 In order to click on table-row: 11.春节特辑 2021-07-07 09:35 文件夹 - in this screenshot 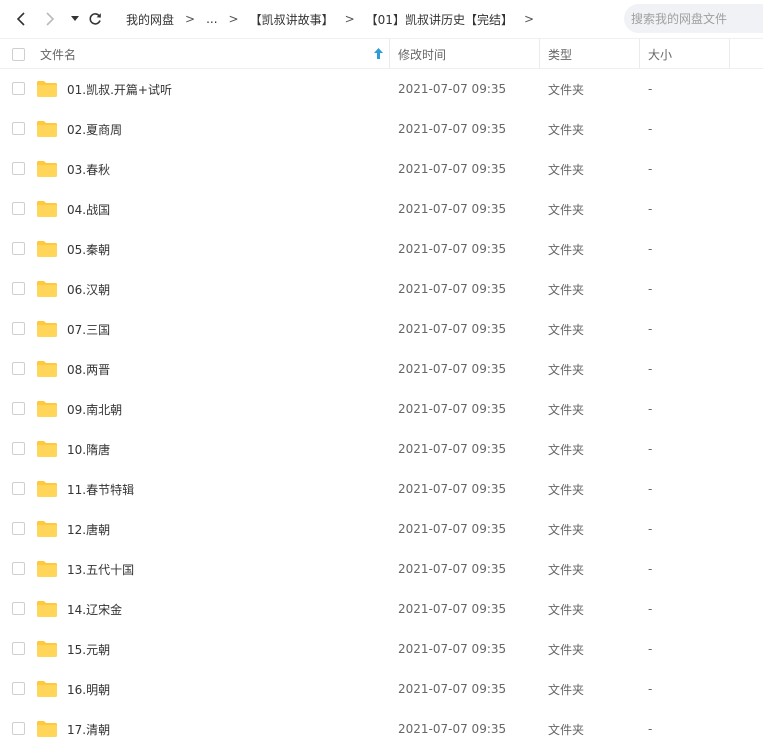, I will do `click(381, 489)`.